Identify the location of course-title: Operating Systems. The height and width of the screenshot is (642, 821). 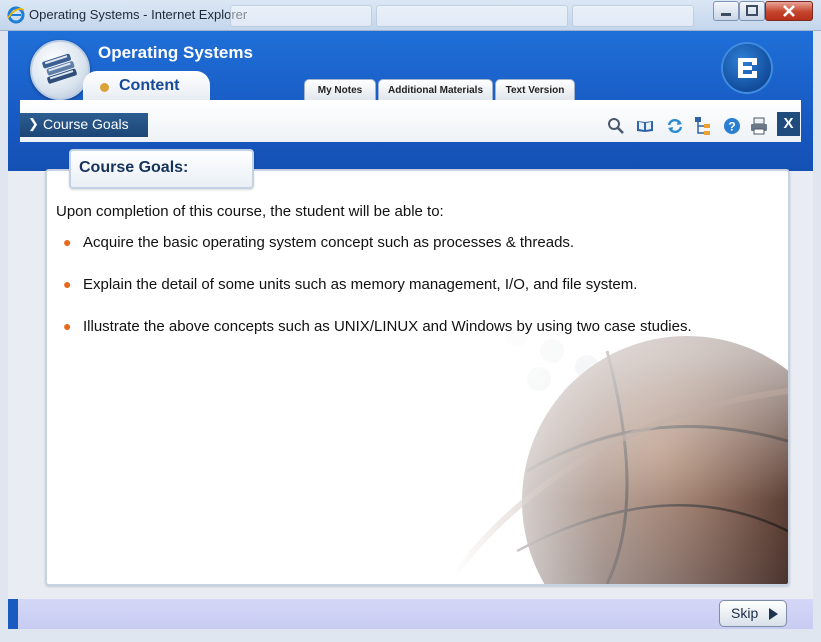
(175, 52).